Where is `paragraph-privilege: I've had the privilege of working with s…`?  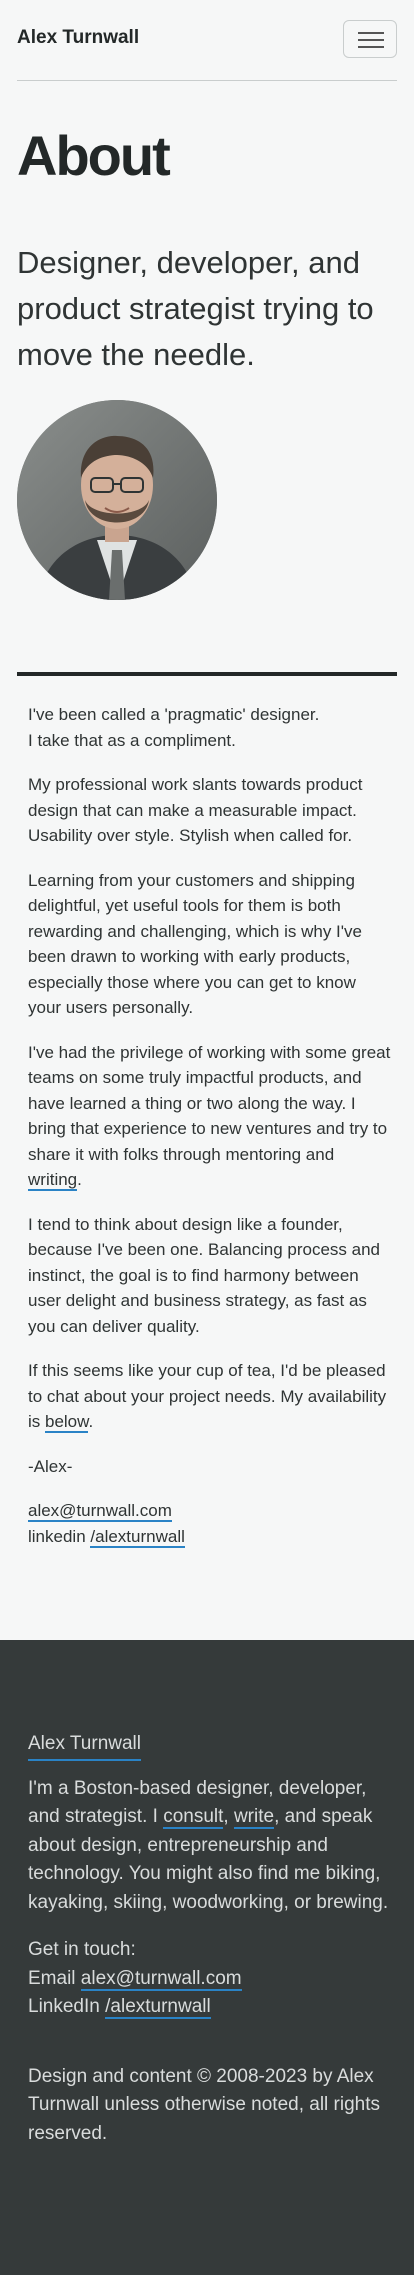 paragraph-privilege: I've had the privilege of working with s… is located at coordinates (209, 1116).